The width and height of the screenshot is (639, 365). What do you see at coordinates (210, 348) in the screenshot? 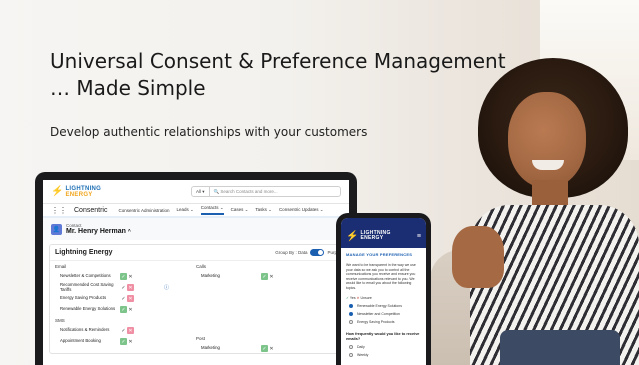
I see `consent-row-label: Marketing` at bounding box center [210, 348].